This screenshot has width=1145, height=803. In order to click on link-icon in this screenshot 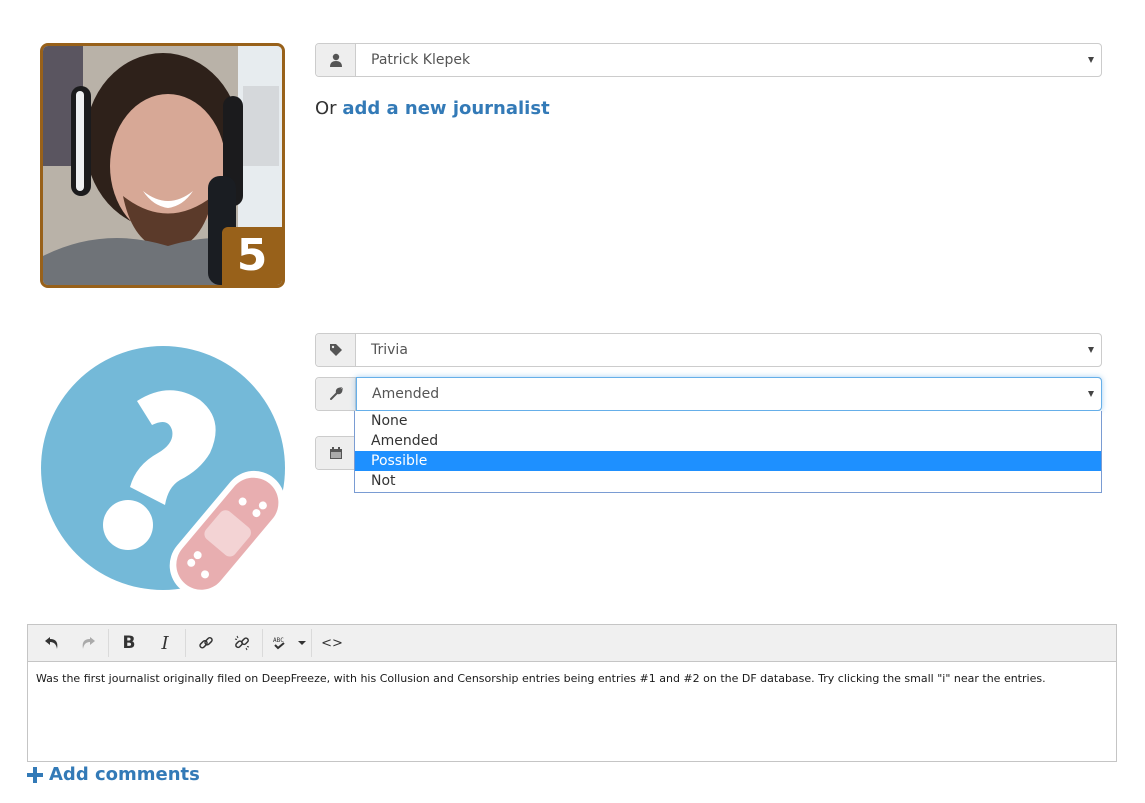, I will do `click(206, 642)`.